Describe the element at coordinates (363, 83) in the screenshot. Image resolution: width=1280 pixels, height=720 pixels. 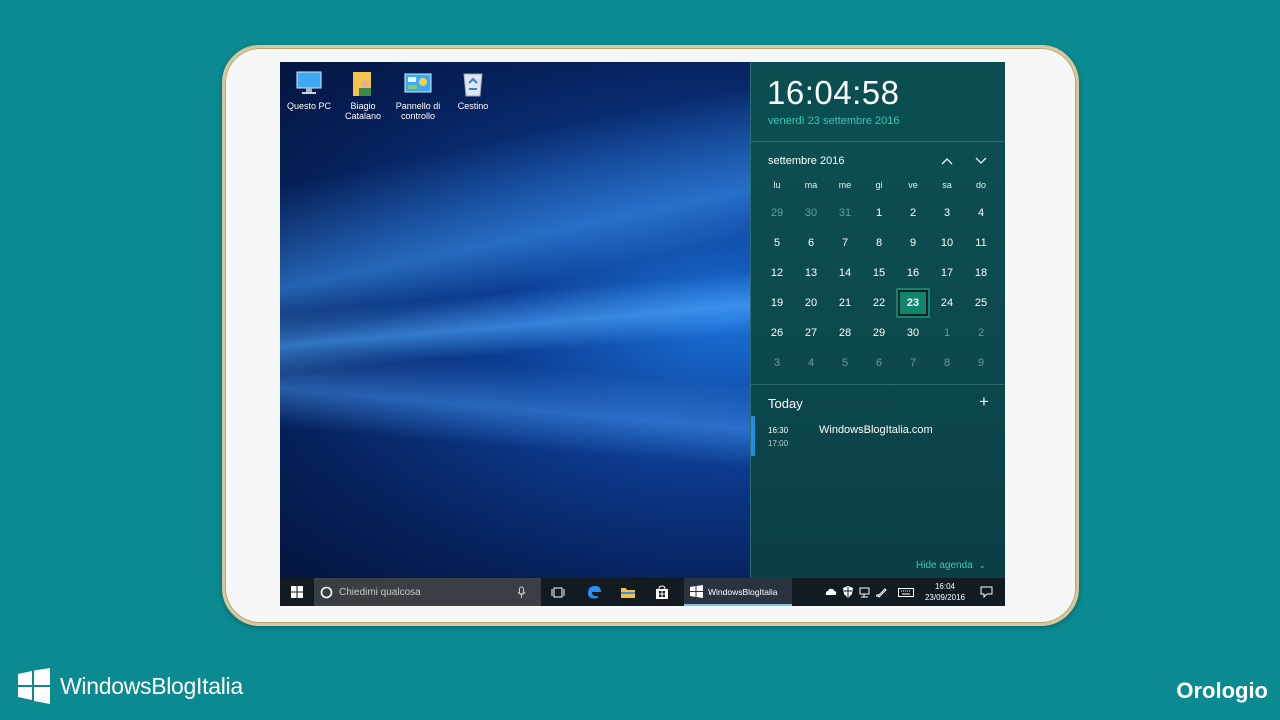
I see `user-folder-icon` at that location.